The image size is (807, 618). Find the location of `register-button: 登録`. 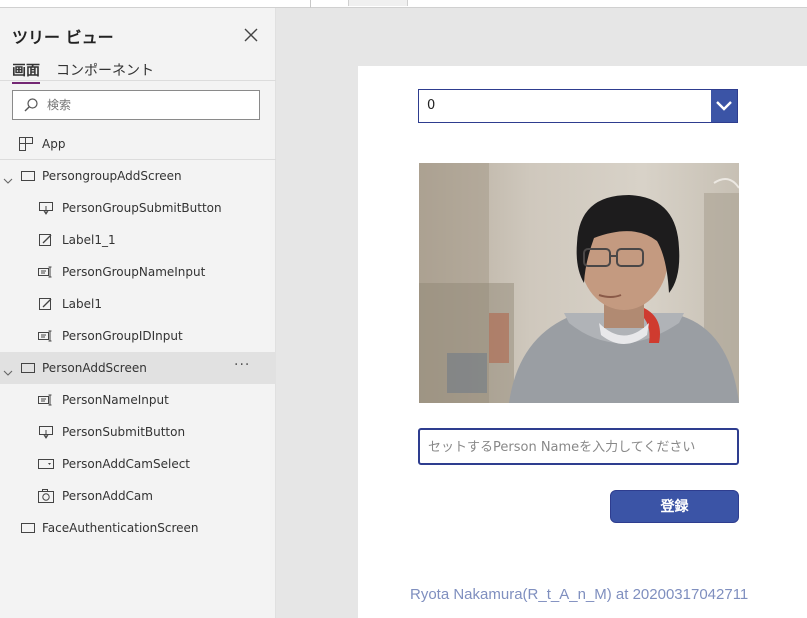

register-button: 登録 is located at coordinates (674, 506).